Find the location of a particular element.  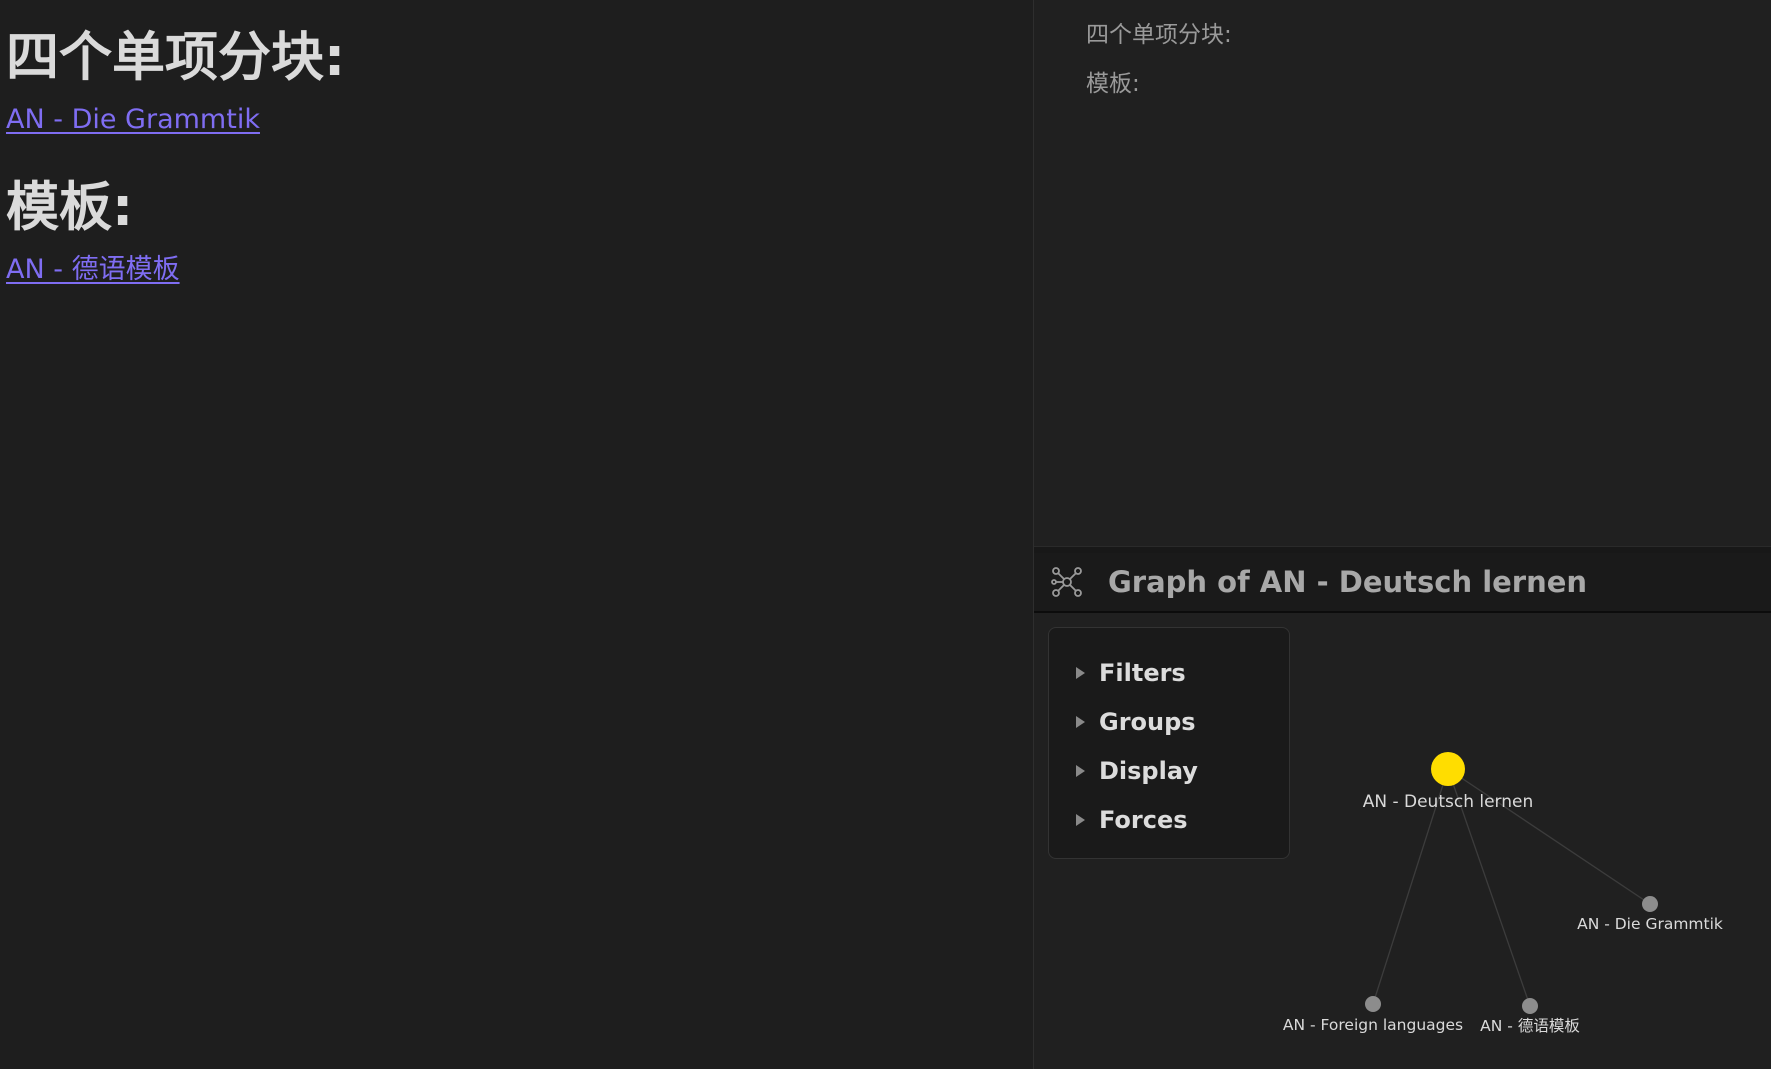

graph-node-grammtik is located at coordinates (1650, 904).